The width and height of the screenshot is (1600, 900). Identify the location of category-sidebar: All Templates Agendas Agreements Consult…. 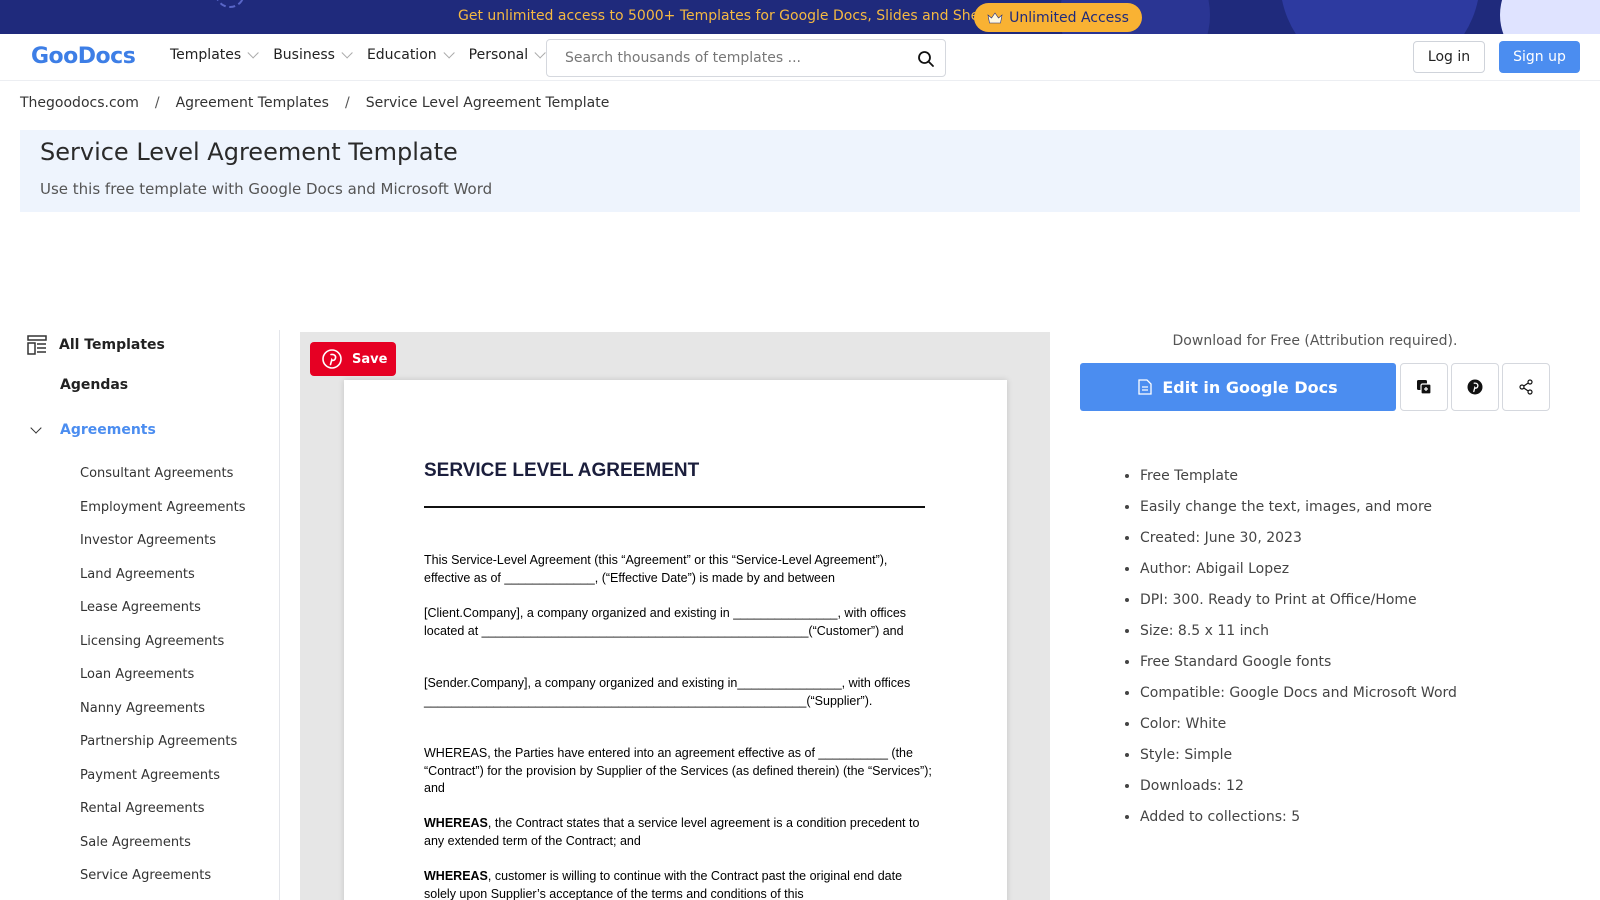
(140, 615).